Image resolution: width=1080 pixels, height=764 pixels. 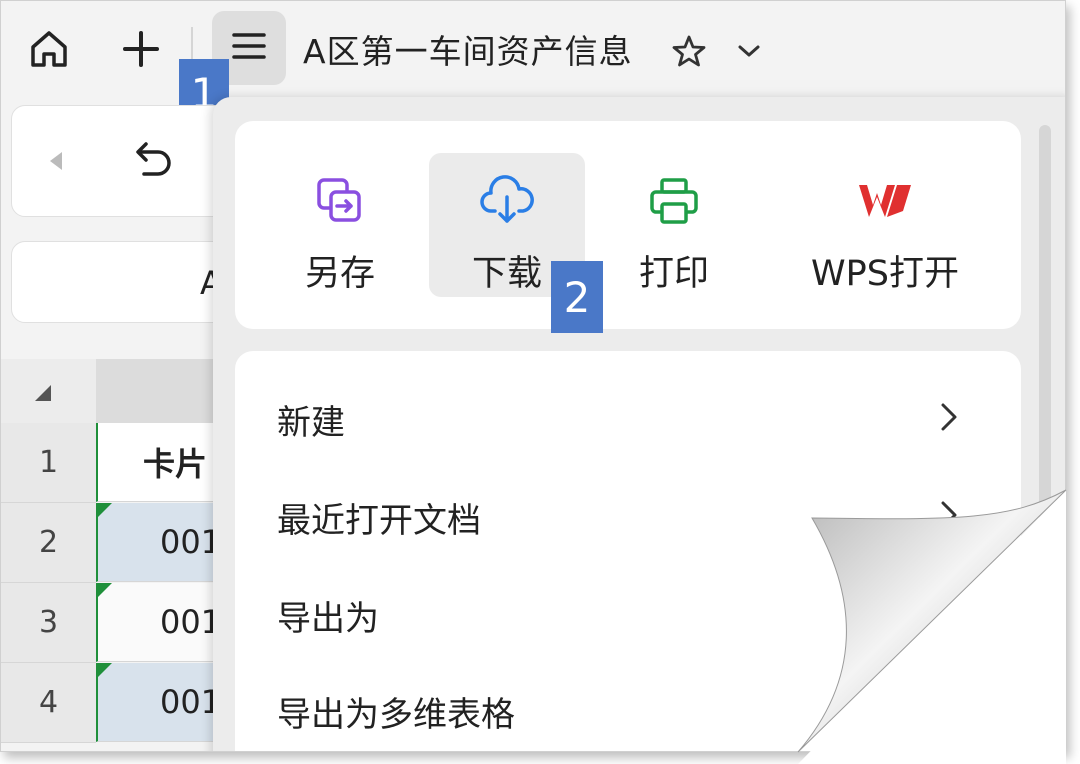 What do you see at coordinates (48, 463) in the screenshot?
I see `row-number: 1` at bounding box center [48, 463].